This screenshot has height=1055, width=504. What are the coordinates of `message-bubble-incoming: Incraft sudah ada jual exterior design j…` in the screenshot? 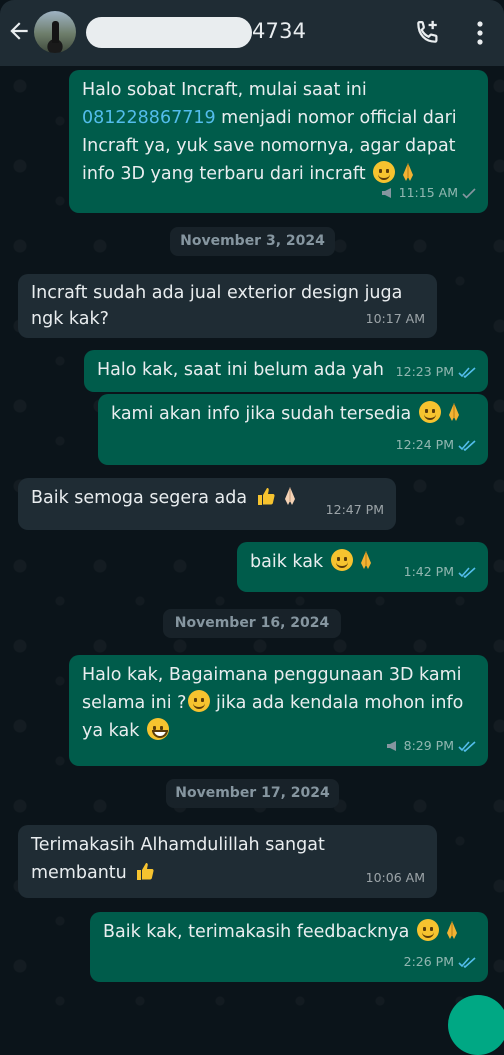 It's located at (227, 306).